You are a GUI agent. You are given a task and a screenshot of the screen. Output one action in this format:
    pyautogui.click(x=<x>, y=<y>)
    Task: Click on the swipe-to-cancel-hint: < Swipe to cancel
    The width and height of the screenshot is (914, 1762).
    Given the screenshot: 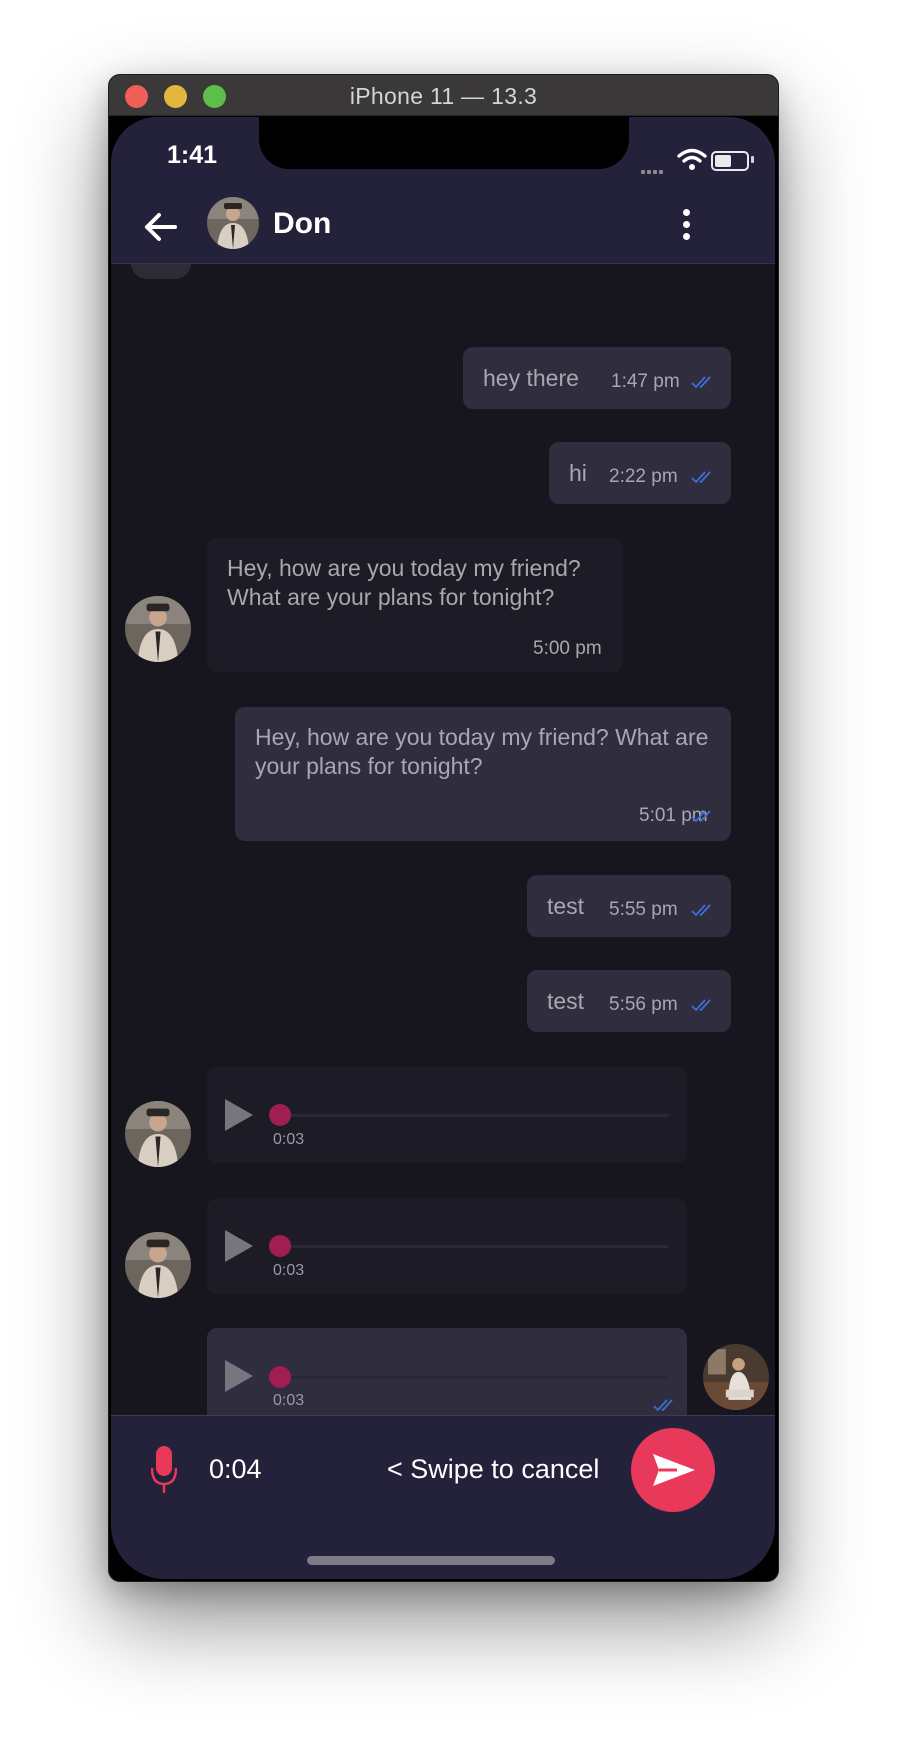 What is the action you would take?
    pyautogui.click(x=493, y=1469)
    